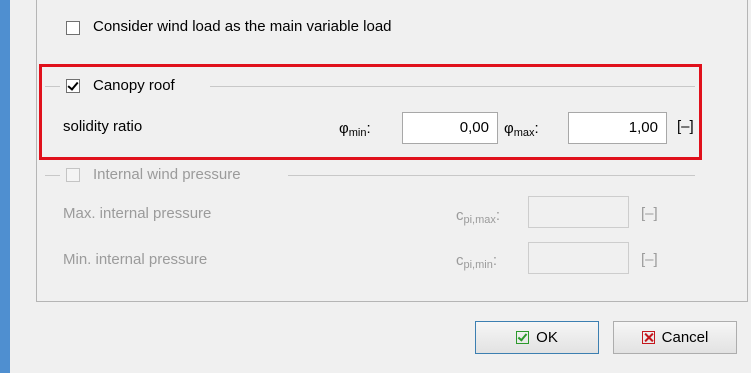  Describe the element at coordinates (578, 212) in the screenshot. I see `cpi-max-input` at that location.